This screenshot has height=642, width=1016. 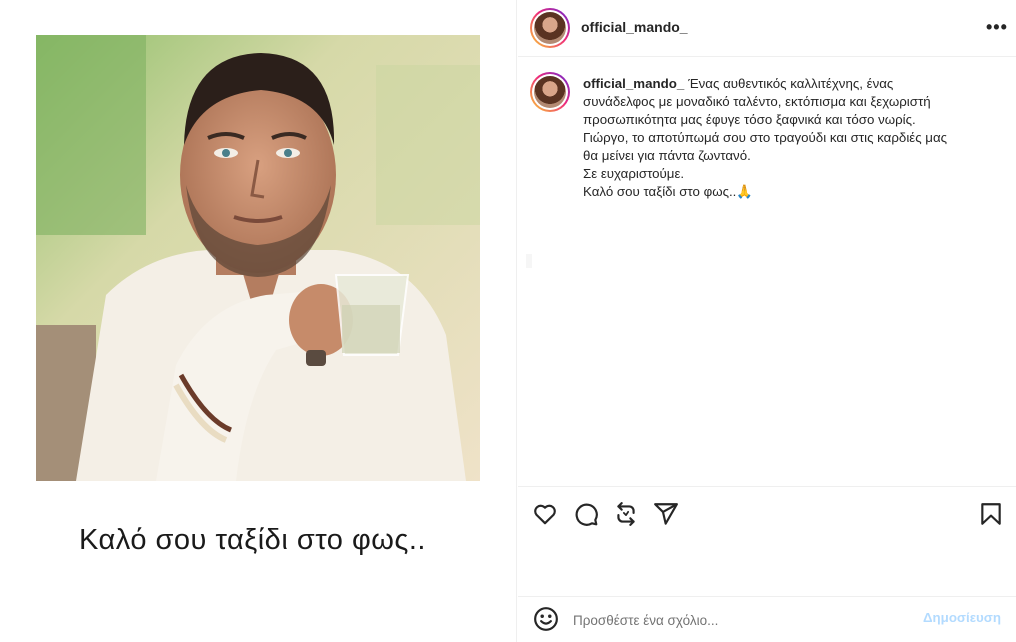 I want to click on post-comment-button: Δημοσίευση, so click(x=962, y=617).